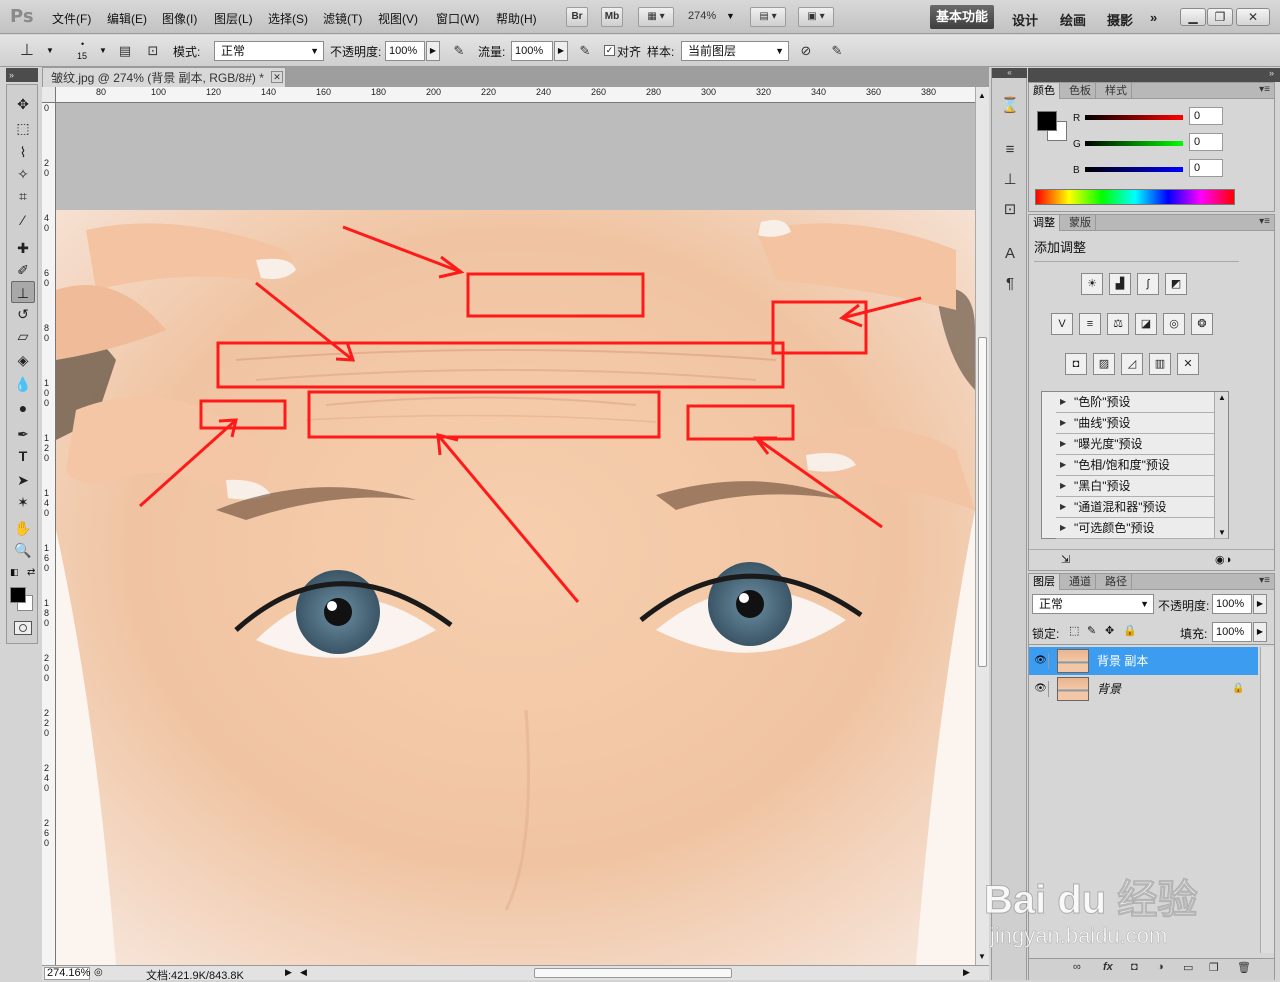 This screenshot has width=1280, height=982. Describe the element at coordinates (1142, 402) in the screenshot. I see `preset-levels: "色阶"预设` at that location.